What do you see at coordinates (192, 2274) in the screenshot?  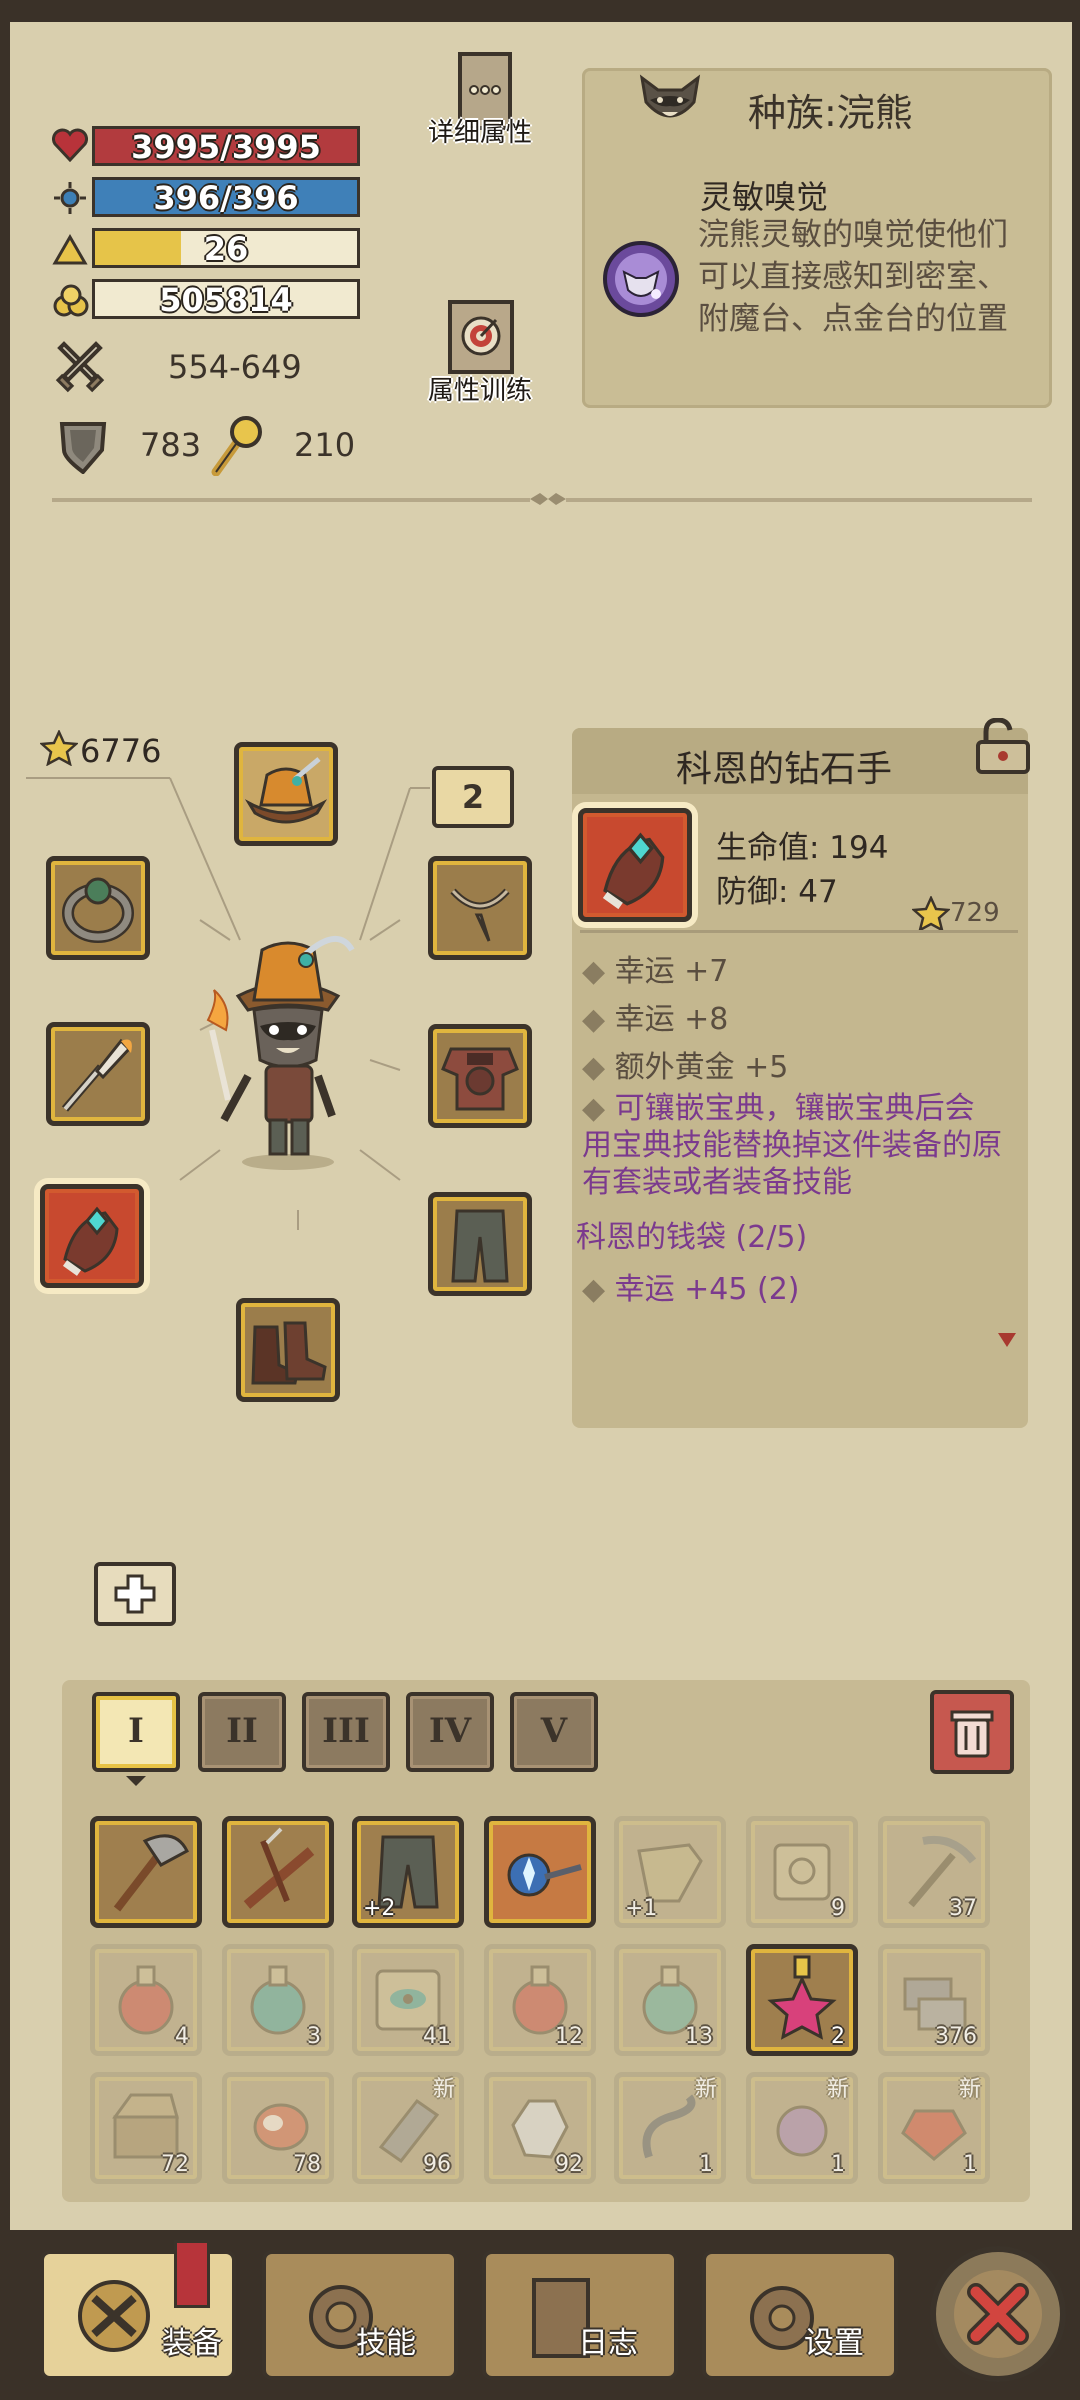 I see `active-bookmark` at bounding box center [192, 2274].